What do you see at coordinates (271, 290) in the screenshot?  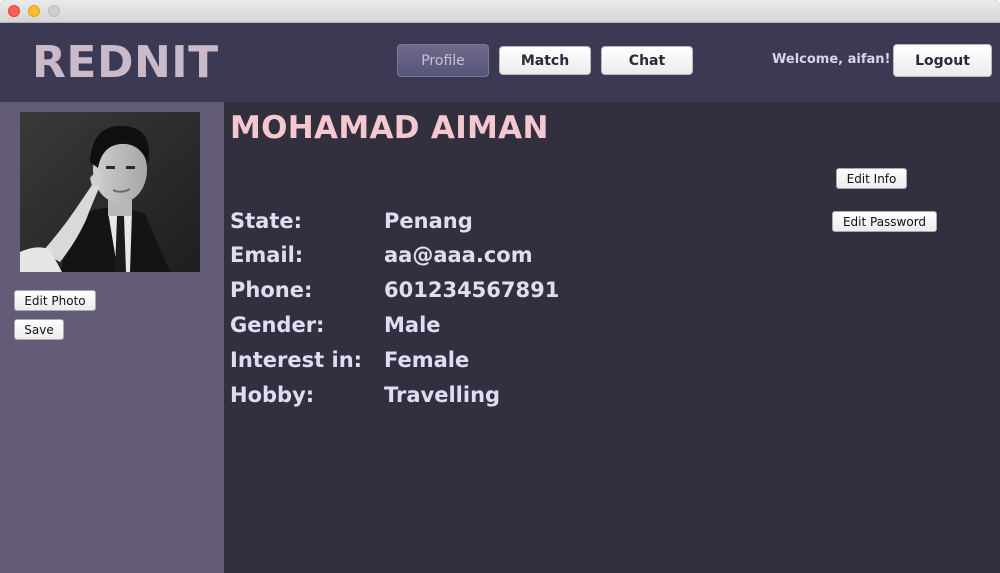 I see `info-label: Phone:` at bounding box center [271, 290].